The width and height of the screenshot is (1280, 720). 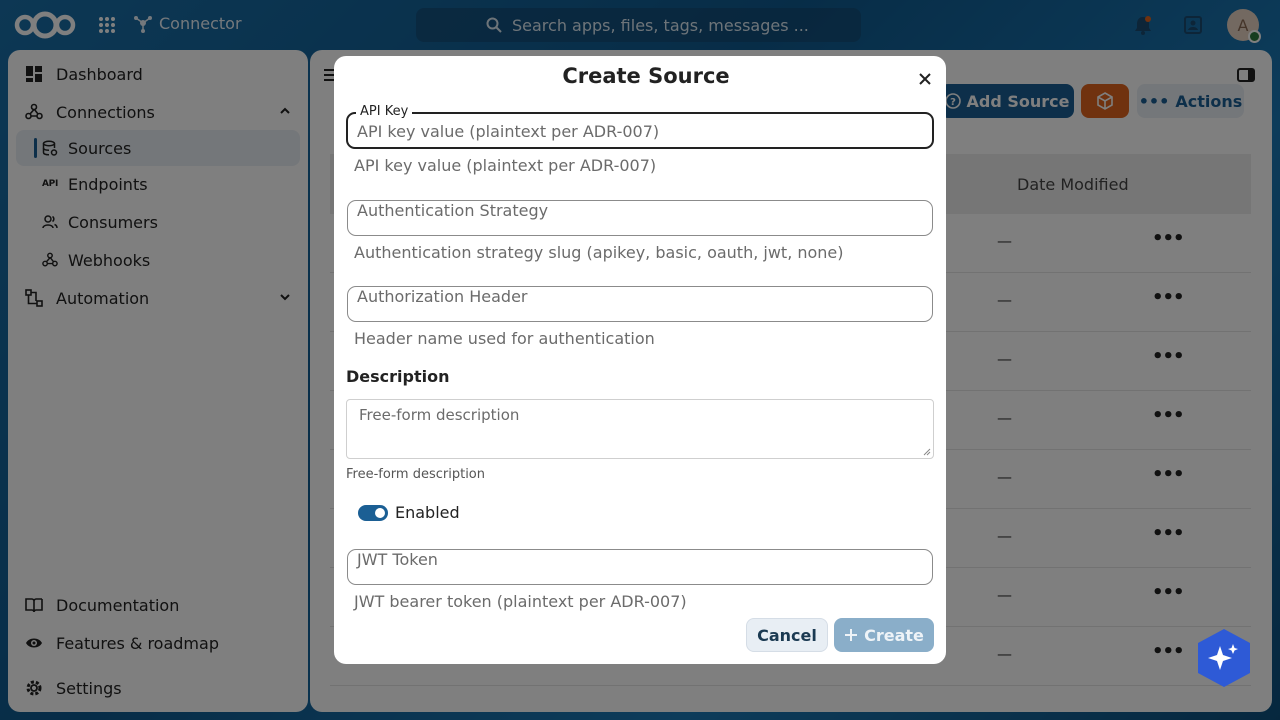 I want to click on create-button: Create, so click(x=884, y=635).